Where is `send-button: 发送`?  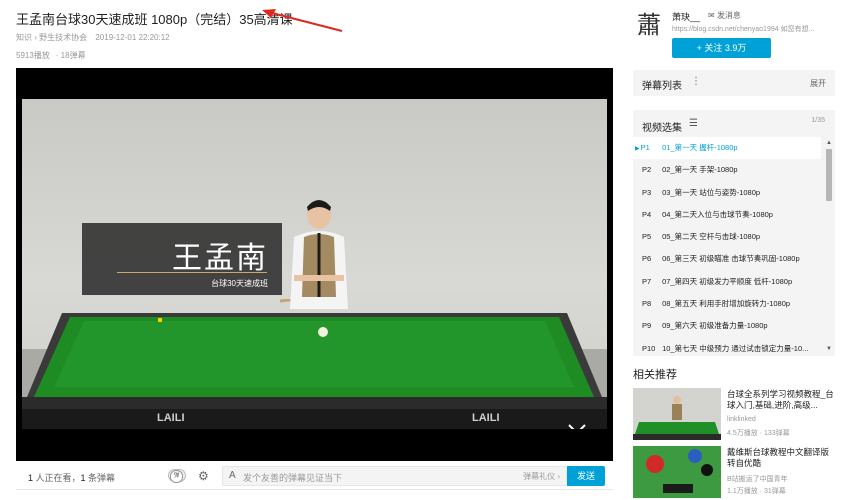 send-button: 发送 is located at coordinates (586, 476).